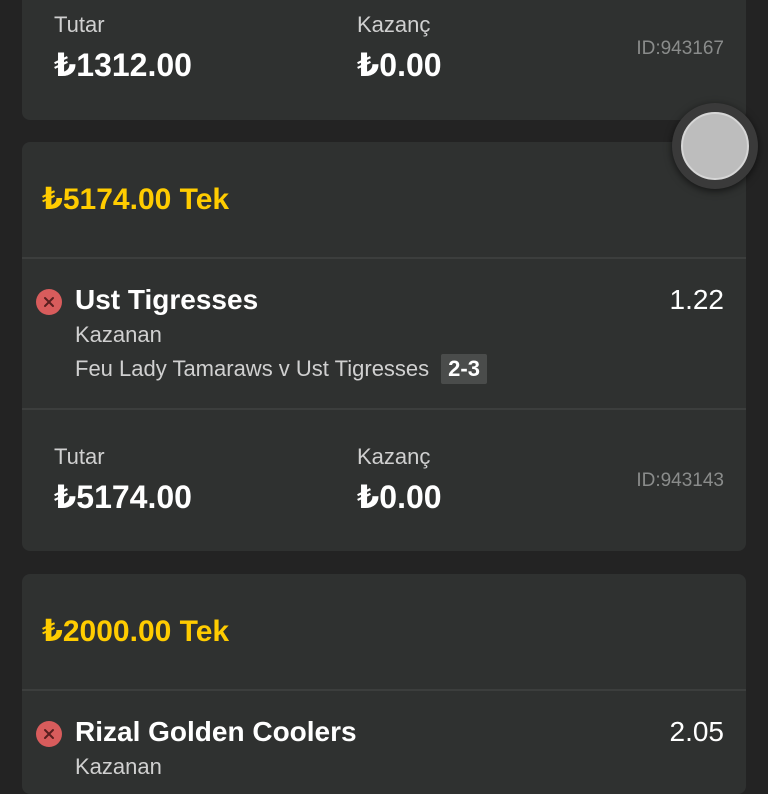 The image size is (768, 794). What do you see at coordinates (680, 48) in the screenshot?
I see `bet-id: ID:943167` at bounding box center [680, 48].